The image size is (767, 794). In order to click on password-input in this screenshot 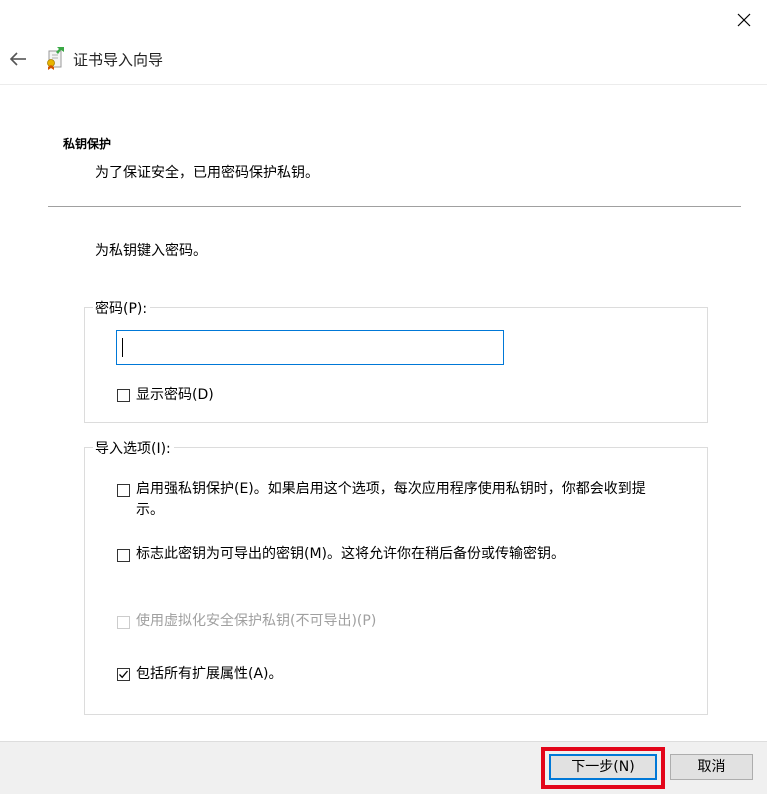, I will do `click(310, 347)`.